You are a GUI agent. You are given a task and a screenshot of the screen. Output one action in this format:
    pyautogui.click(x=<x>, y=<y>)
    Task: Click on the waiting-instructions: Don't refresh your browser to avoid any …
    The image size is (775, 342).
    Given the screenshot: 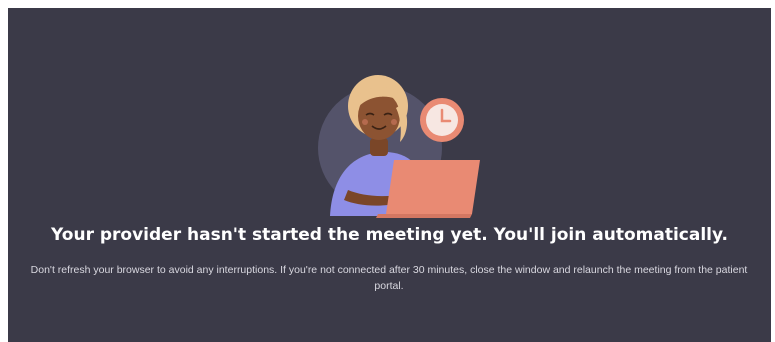 What is the action you would take?
    pyautogui.click(x=389, y=278)
    